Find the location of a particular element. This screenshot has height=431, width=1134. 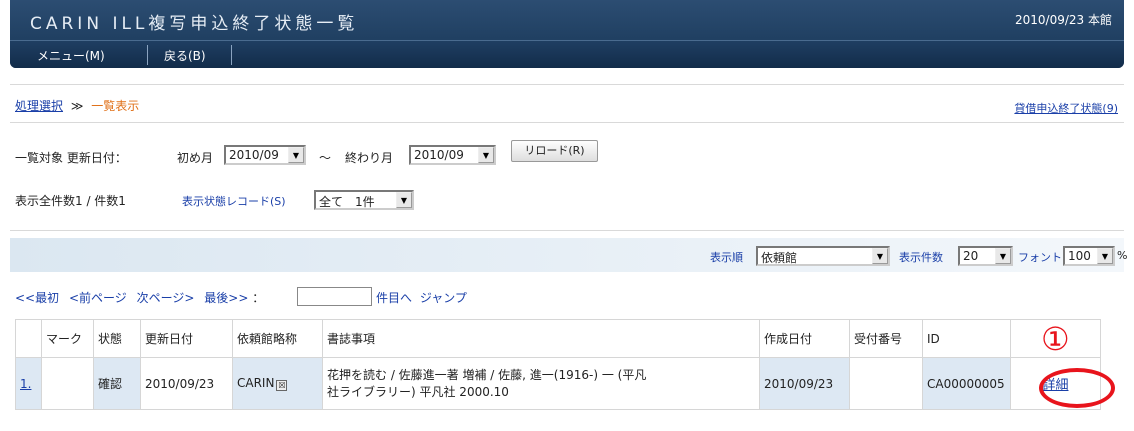

row-number-link: 1. is located at coordinates (25, 384).